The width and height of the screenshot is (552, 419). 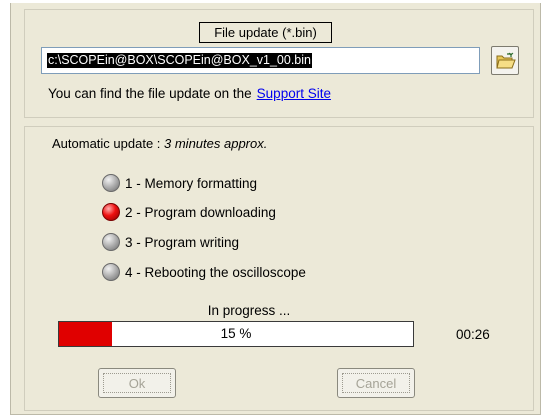 What do you see at coordinates (150, 93) in the screenshot?
I see `hint-text: You can find the file update on the` at bounding box center [150, 93].